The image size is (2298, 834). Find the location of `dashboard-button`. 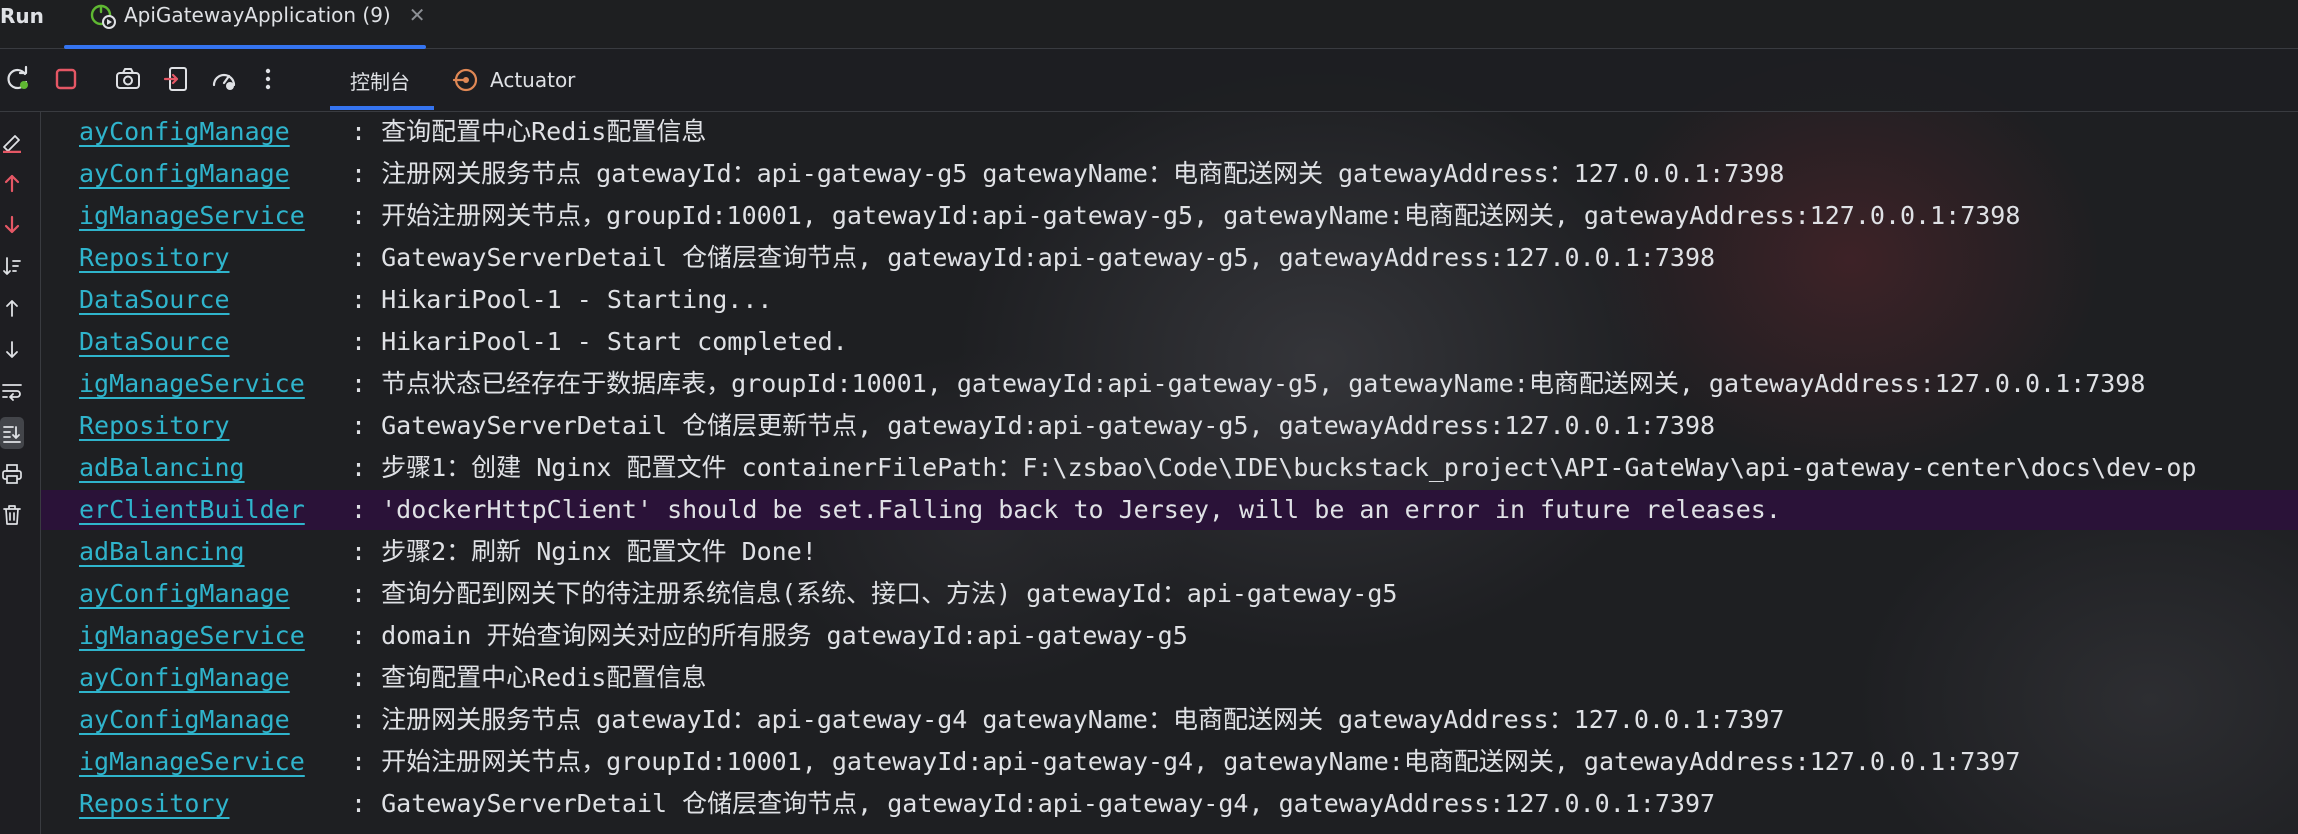

dashboard-button is located at coordinates (224, 79).